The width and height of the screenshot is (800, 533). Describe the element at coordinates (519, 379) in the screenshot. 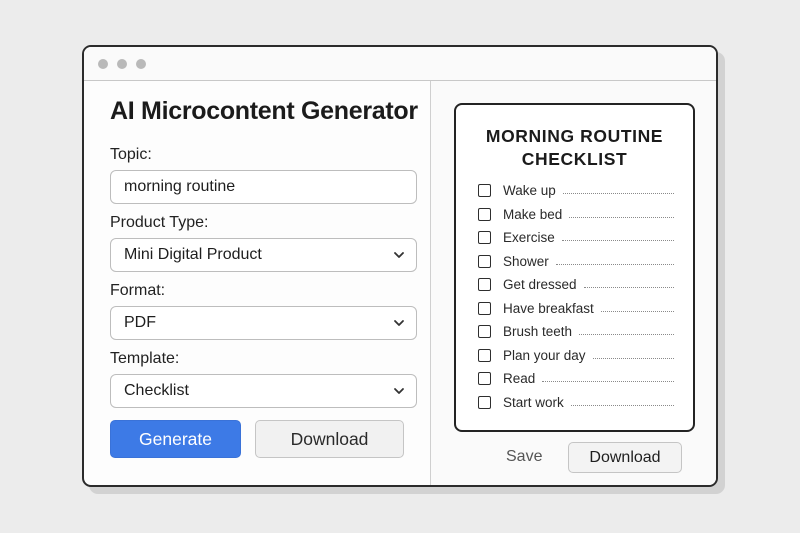

I see `checklist-item-label: Read` at that location.